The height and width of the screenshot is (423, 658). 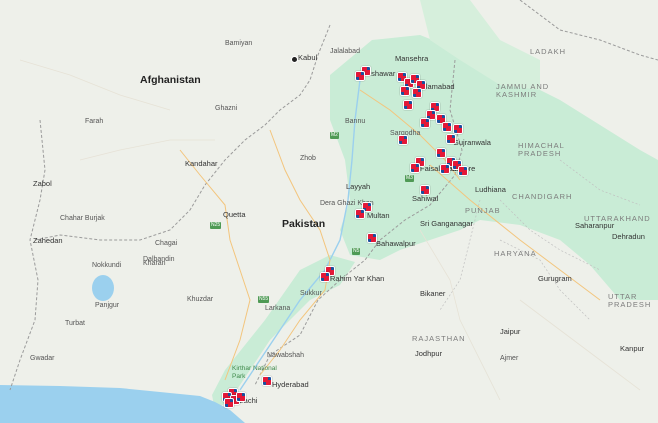 I want to click on city-label-gurugram: Gurugram, so click(x=555, y=279).